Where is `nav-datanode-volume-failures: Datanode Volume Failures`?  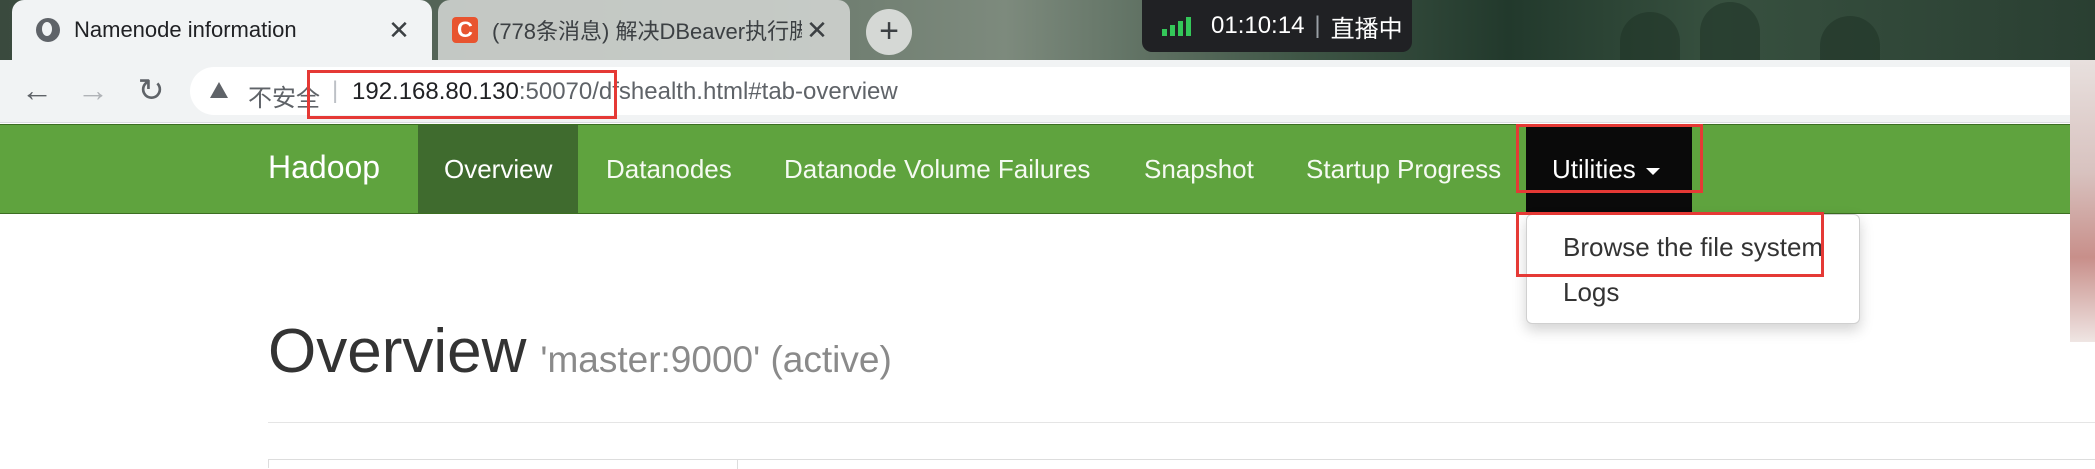 nav-datanode-volume-failures: Datanode Volume Failures is located at coordinates (937, 169).